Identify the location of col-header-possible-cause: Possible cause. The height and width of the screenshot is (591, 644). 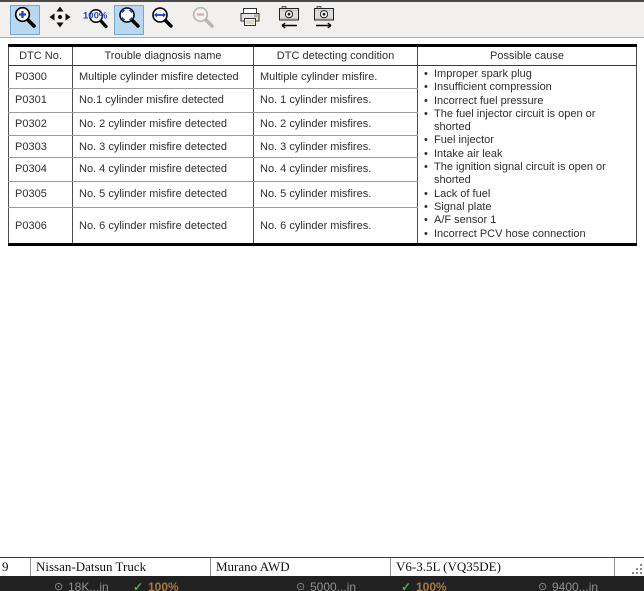
(527, 55).